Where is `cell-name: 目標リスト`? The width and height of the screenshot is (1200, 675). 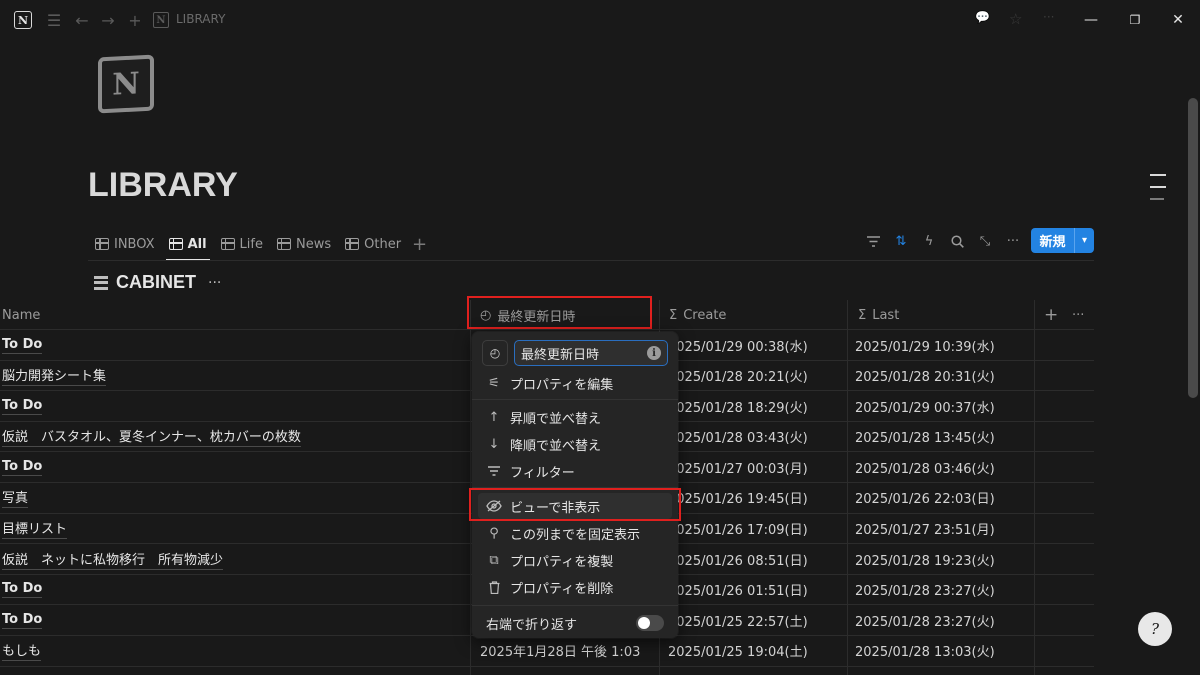
cell-name: 目標リスト is located at coordinates (35, 529).